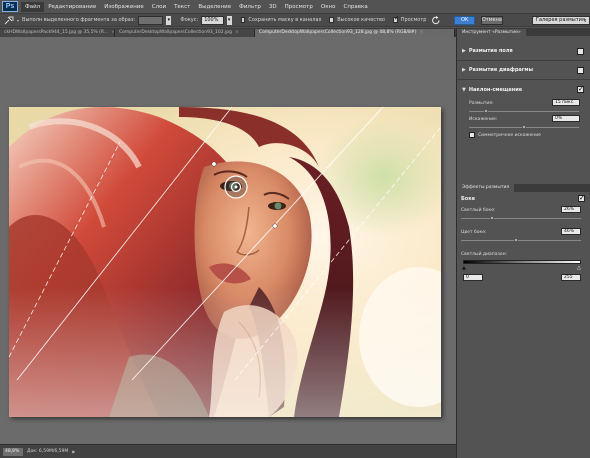 This screenshot has height=458, width=590. What do you see at coordinates (436, 20) in the screenshot?
I see `reset-icon` at bounding box center [436, 20].